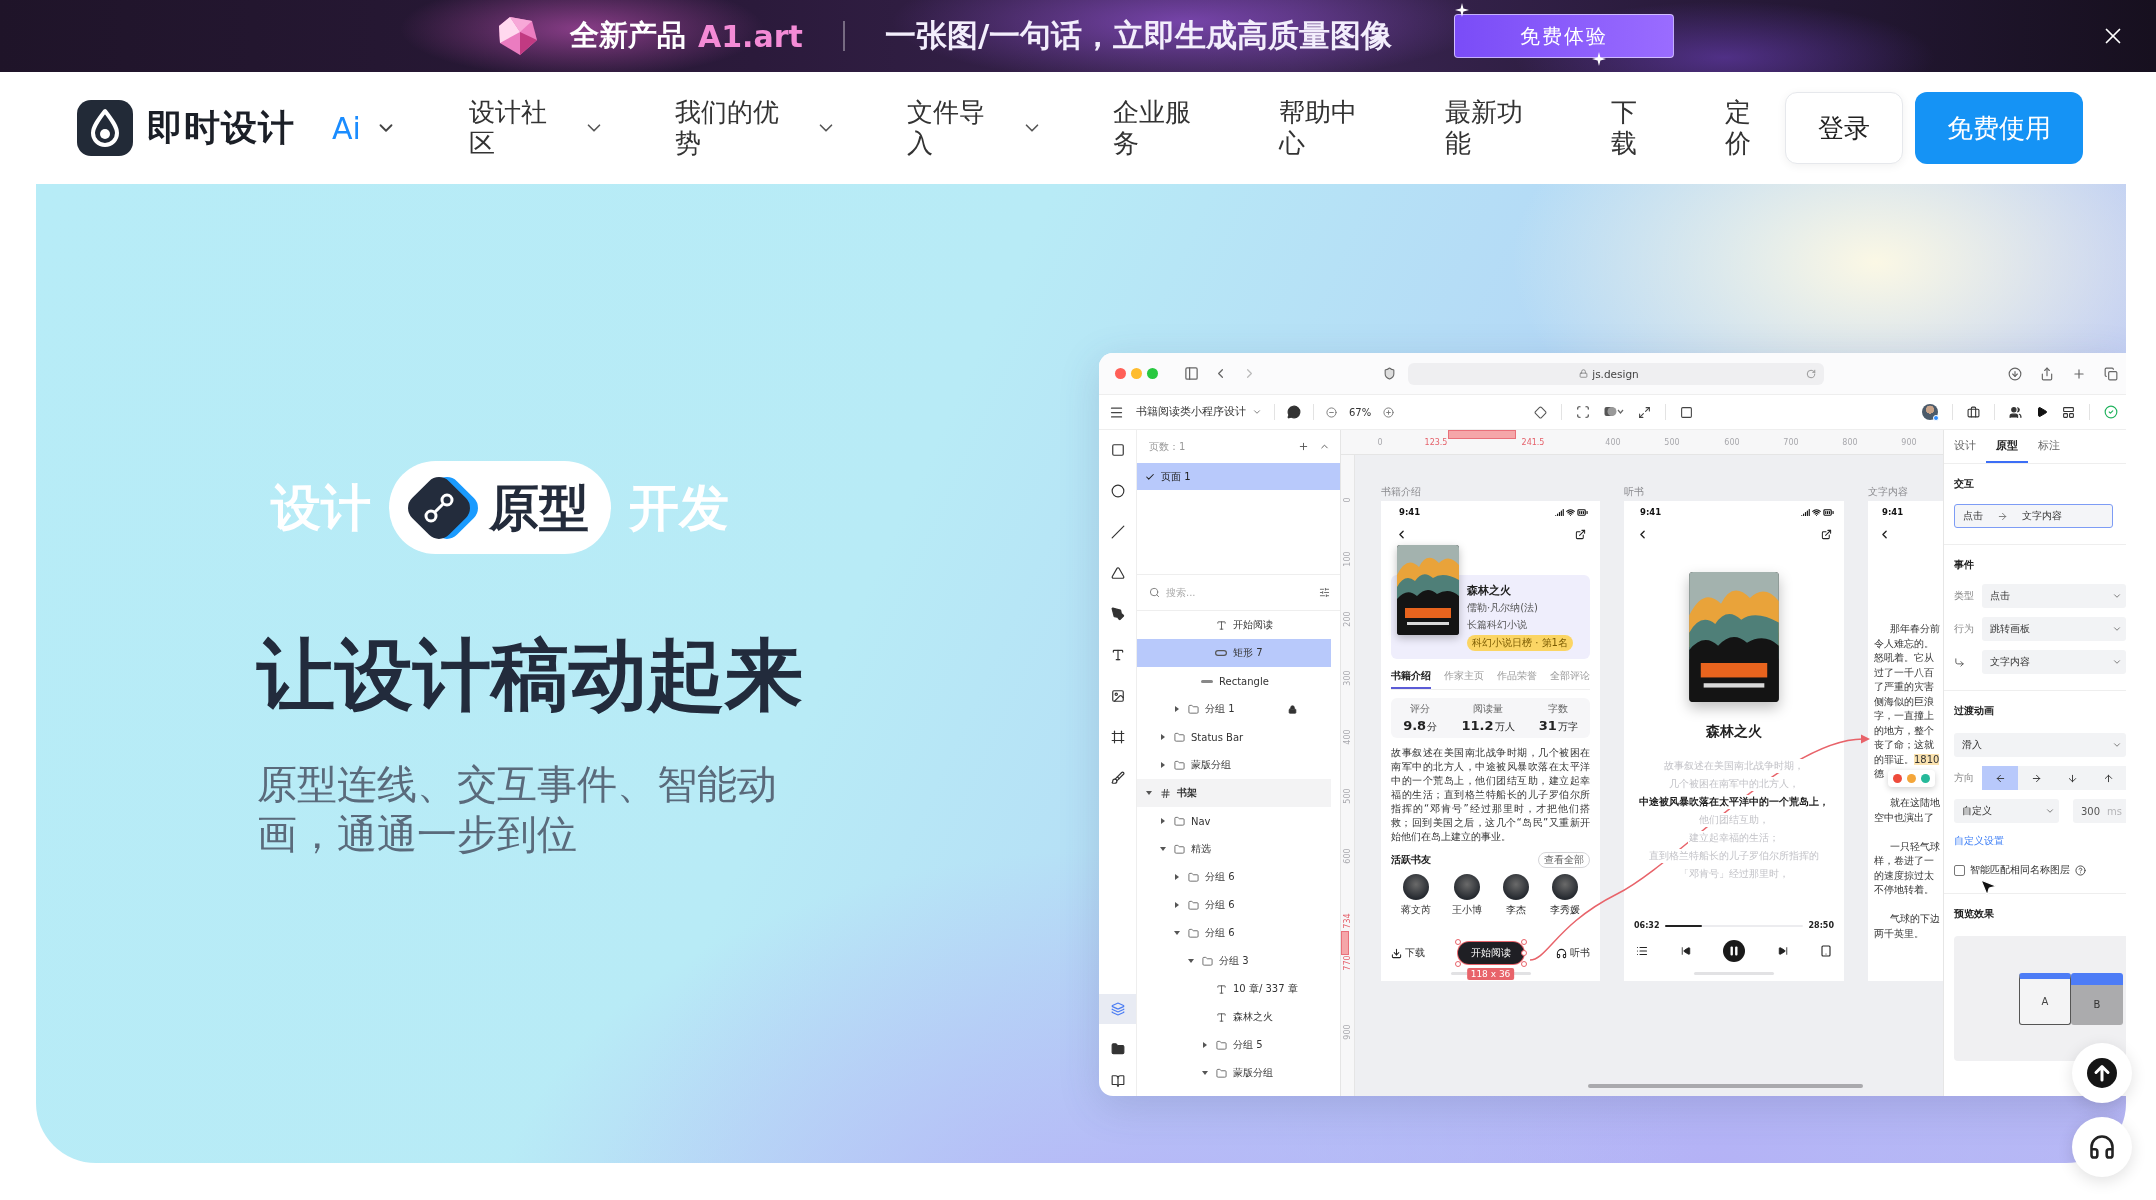 This screenshot has height=1200, width=2156. What do you see at coordinates (2054, 662) in the screenshot?
I see `dropdown: 文字内容` at bounding box center [2054, 662].